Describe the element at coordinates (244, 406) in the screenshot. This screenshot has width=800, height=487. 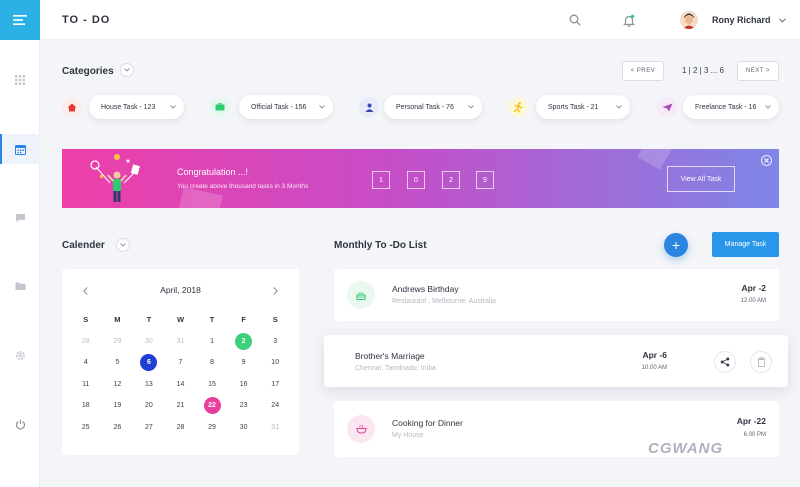
I see `calendar-day: 23` at that location.